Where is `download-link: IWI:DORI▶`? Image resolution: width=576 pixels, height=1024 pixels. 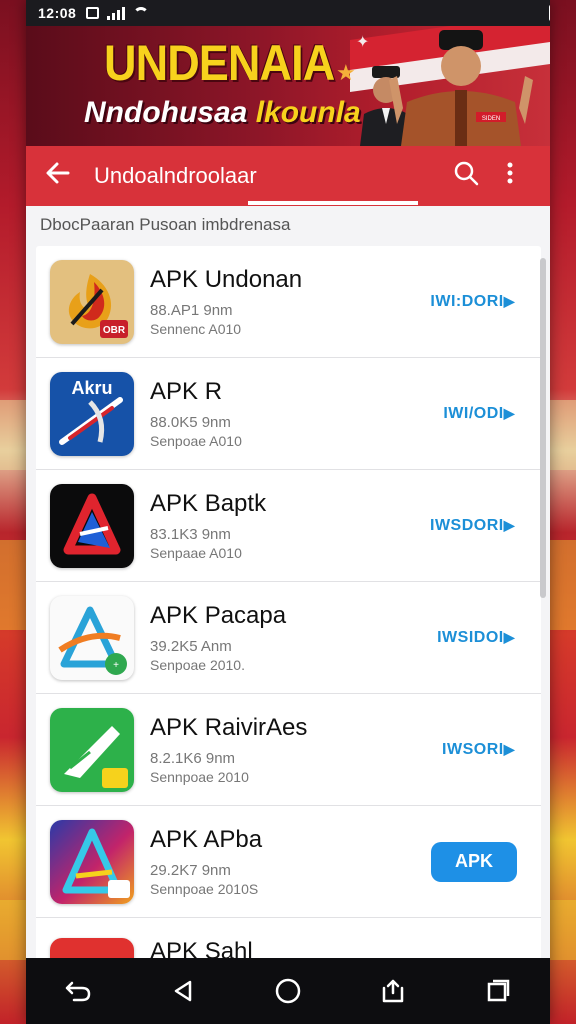 download-link: IWI:DORI▶ is located at coordinates (472, 302).